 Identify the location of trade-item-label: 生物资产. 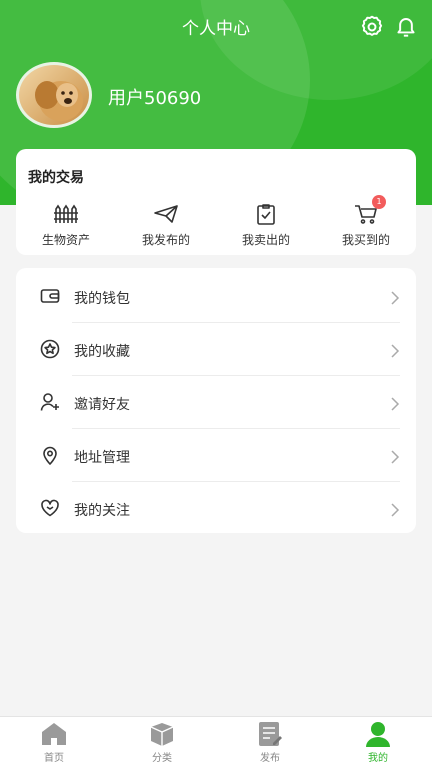
(65, 240).